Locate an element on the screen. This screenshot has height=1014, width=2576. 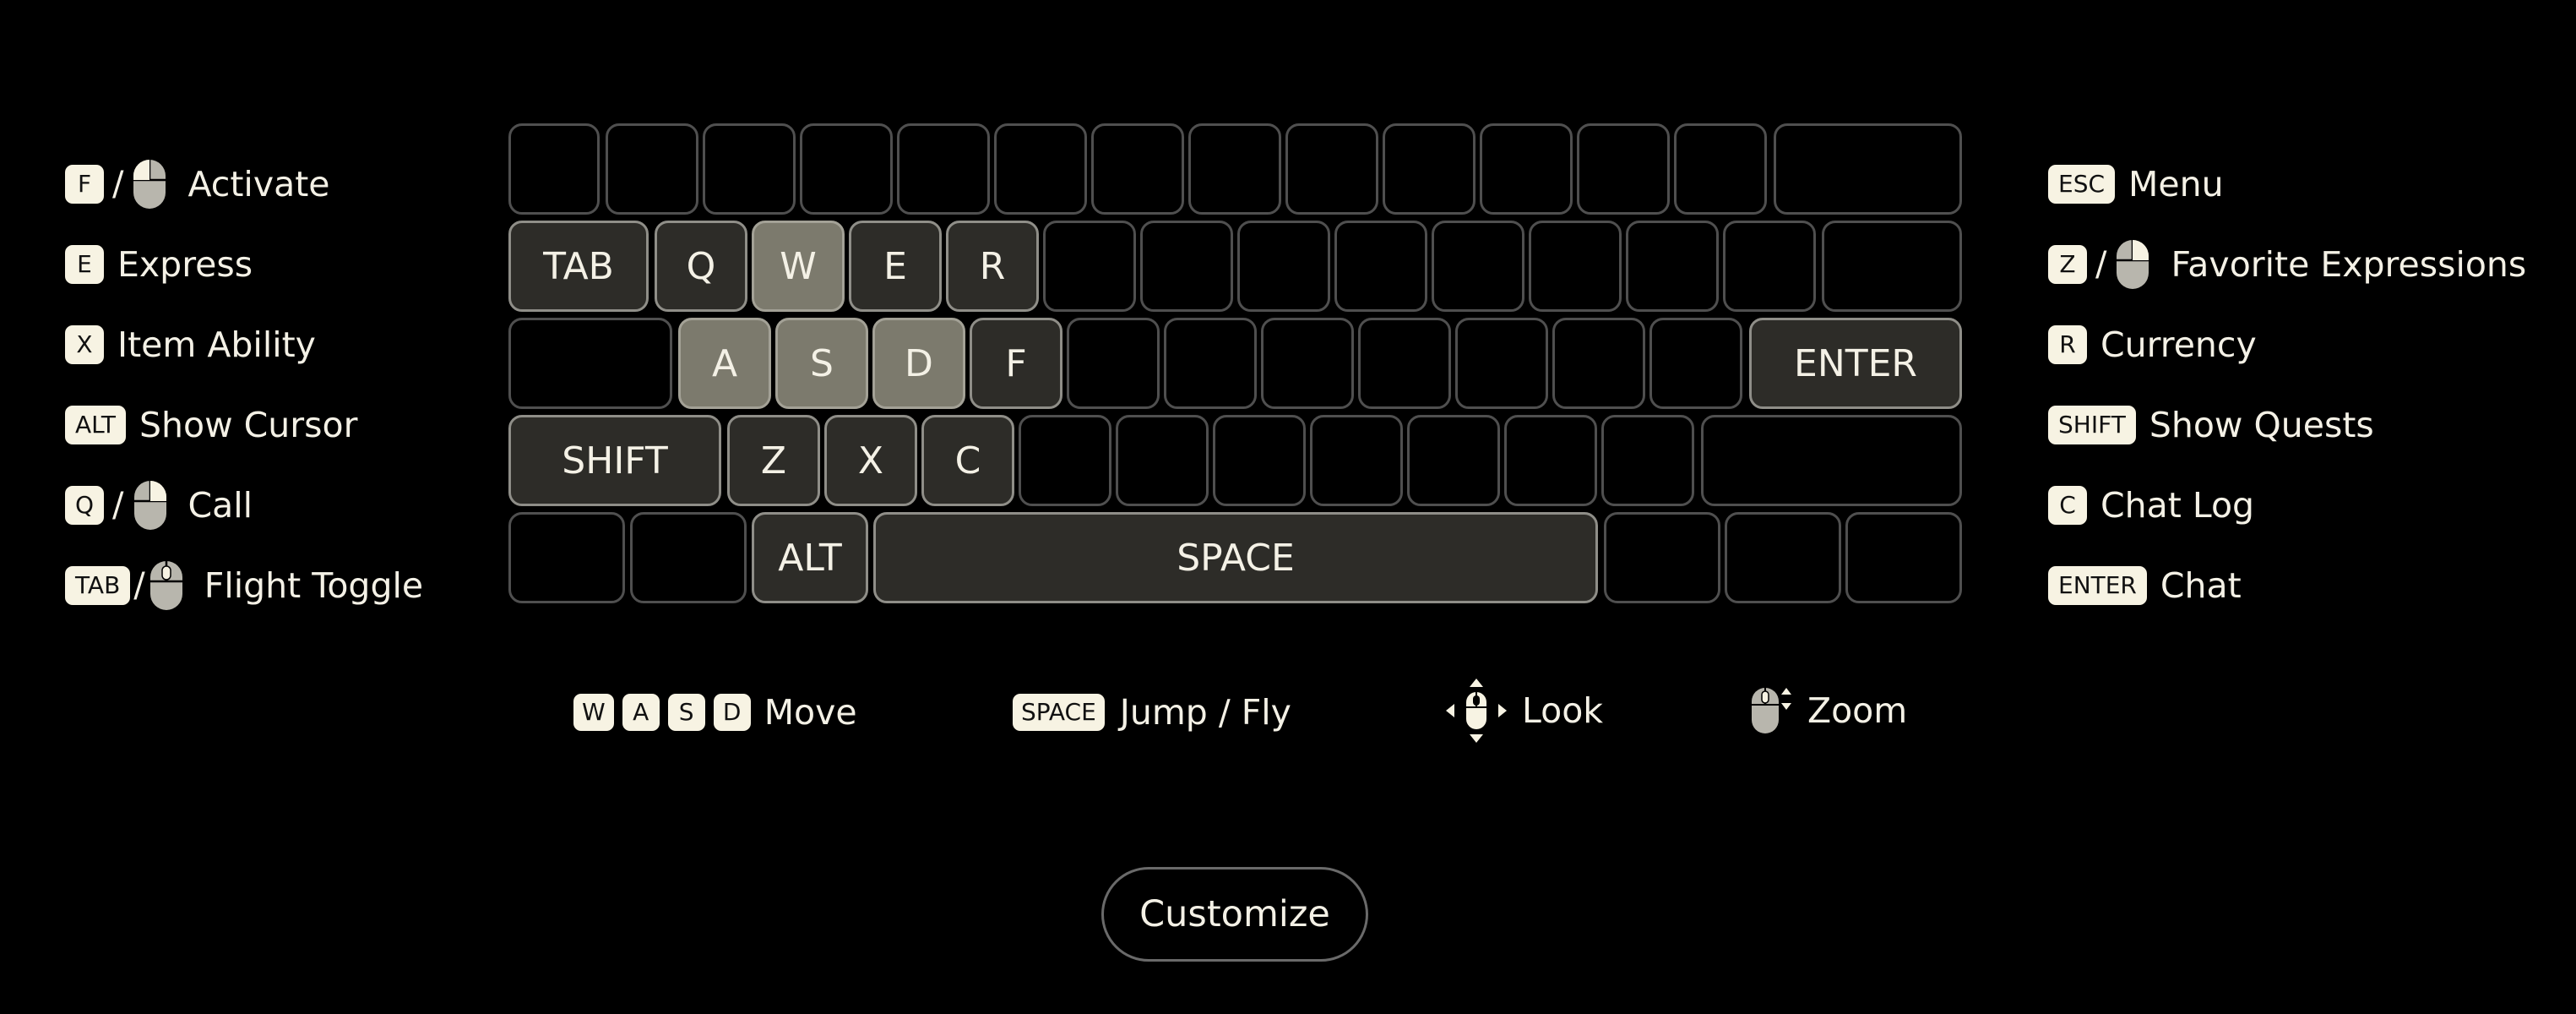
key-q: Q is located at coordinates (701, 266).